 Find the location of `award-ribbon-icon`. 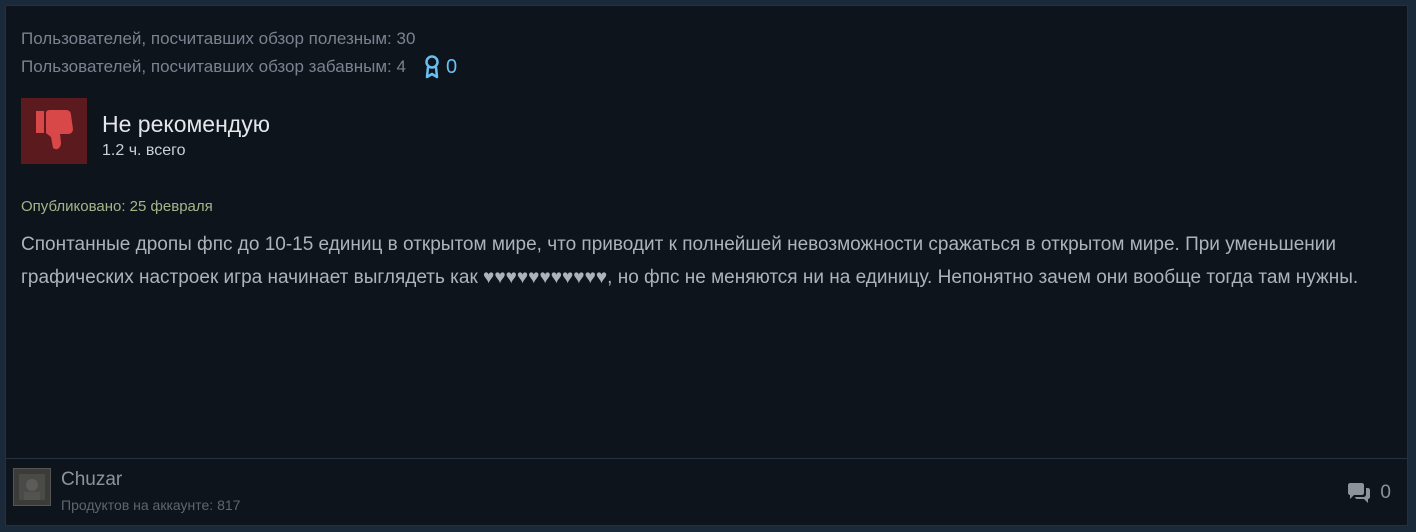

award-ribbon-icon is located at coordinates (432, 67).